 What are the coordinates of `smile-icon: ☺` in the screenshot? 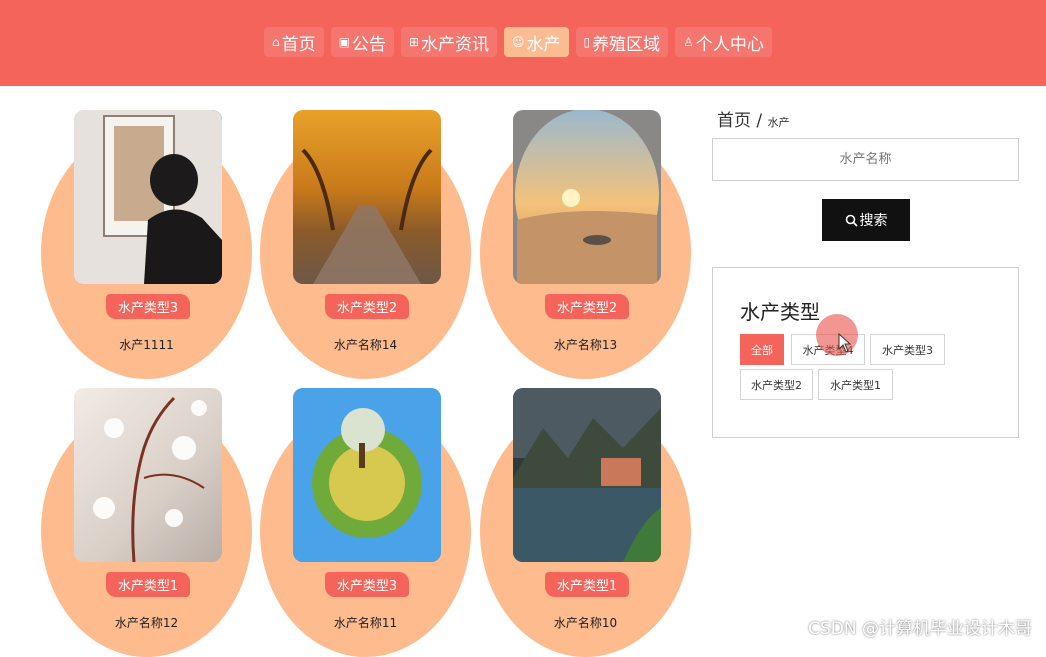 It's located at (518, 42).